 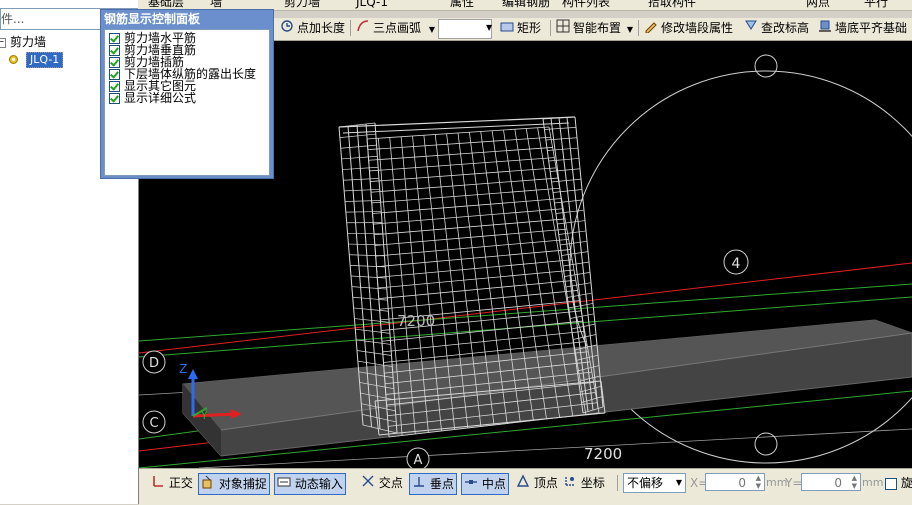 I want to click on midpoint-icon, so click(x=471, y=485).